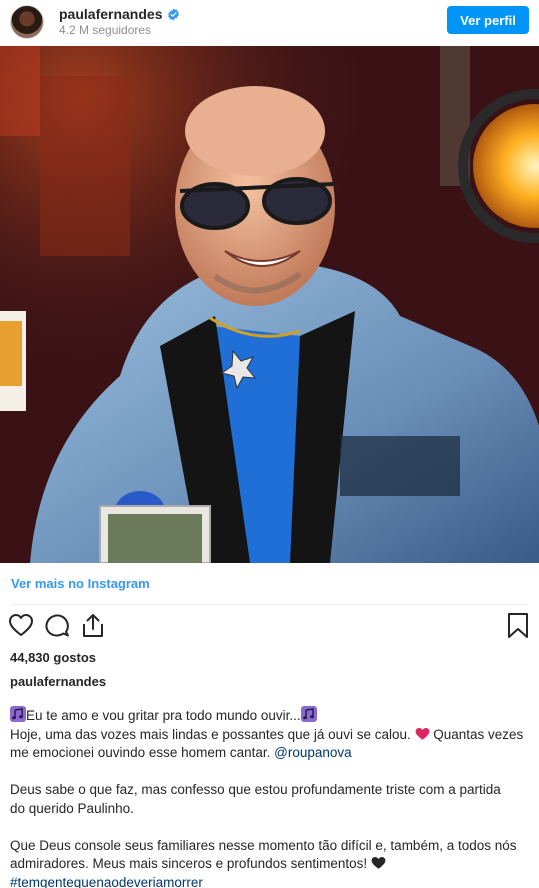 The image size is (539, 888). Describe the element at coordinates (488, 20) in the screenshot. I see `view-profile-button: Ver perfil` at that location.